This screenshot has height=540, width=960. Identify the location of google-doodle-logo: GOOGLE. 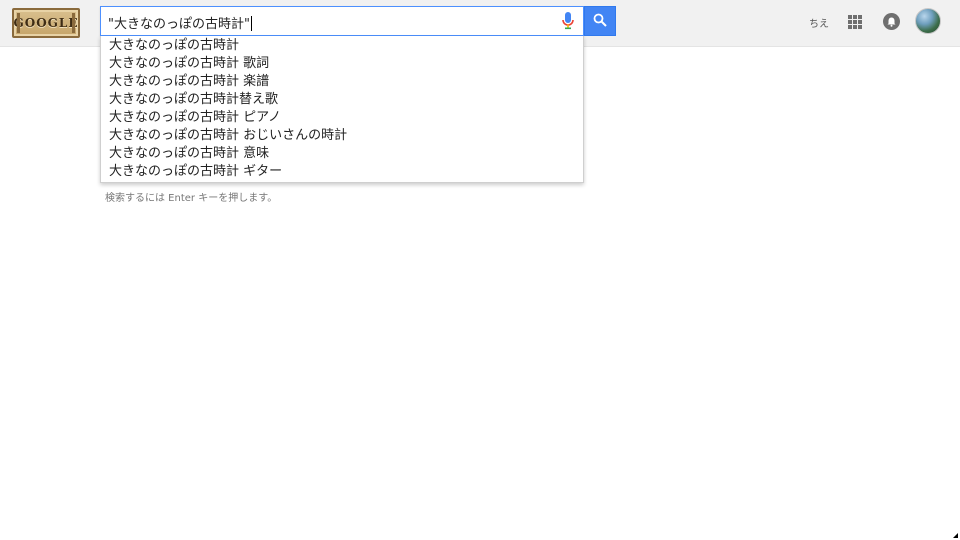
(46, 23).